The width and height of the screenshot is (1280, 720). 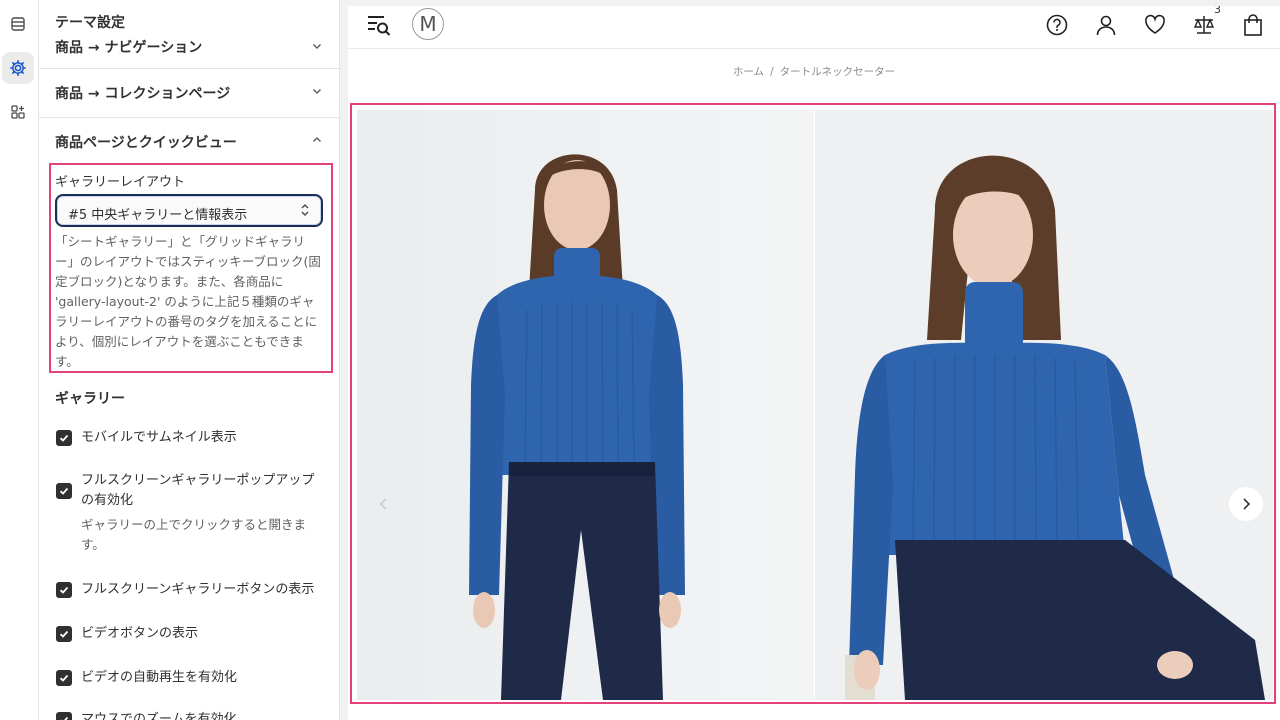 I want to click on breadcrumb: ホーム / タートルネックセーター, so click(x=814, y=71).